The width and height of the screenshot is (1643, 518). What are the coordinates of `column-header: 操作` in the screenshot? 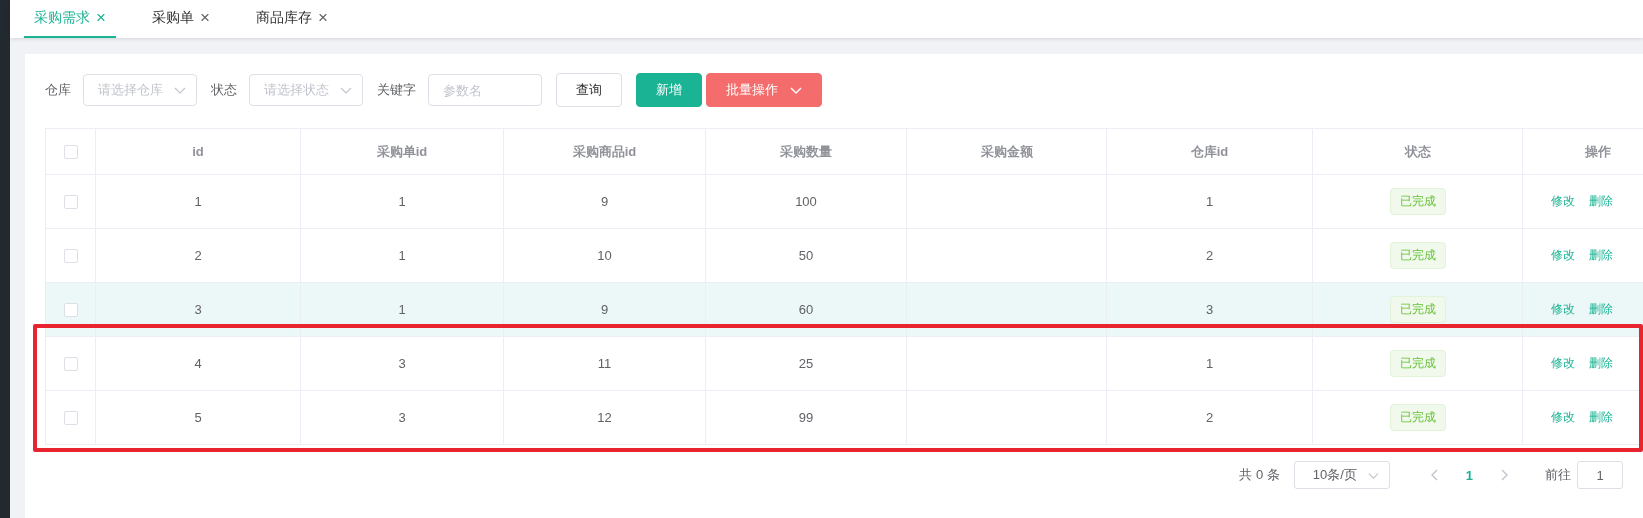 It's located at (1583, 151).